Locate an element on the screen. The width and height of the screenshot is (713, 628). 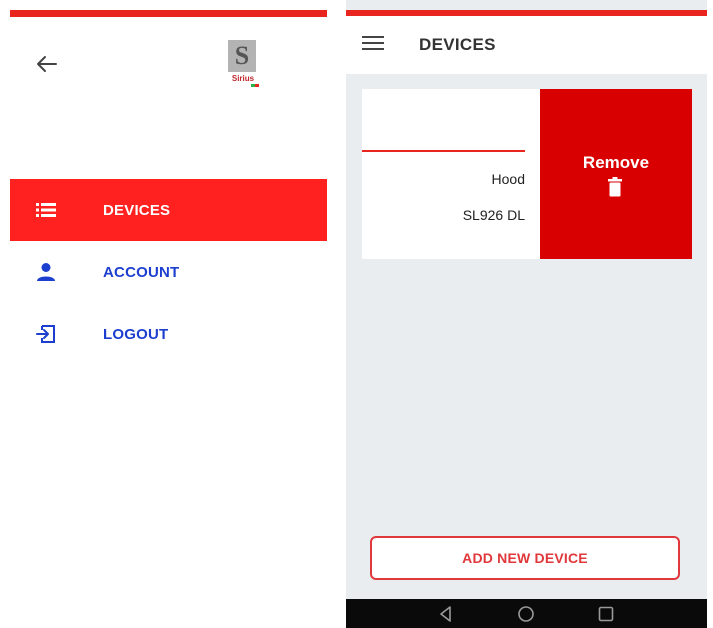
logout-icon is located at coordinates (45, 334).